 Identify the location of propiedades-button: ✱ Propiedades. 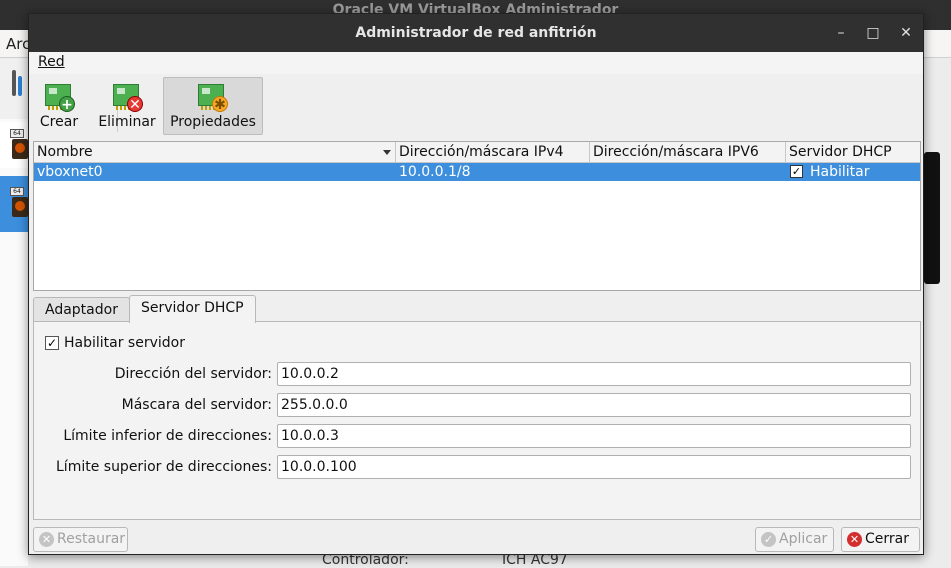
(213, 106).